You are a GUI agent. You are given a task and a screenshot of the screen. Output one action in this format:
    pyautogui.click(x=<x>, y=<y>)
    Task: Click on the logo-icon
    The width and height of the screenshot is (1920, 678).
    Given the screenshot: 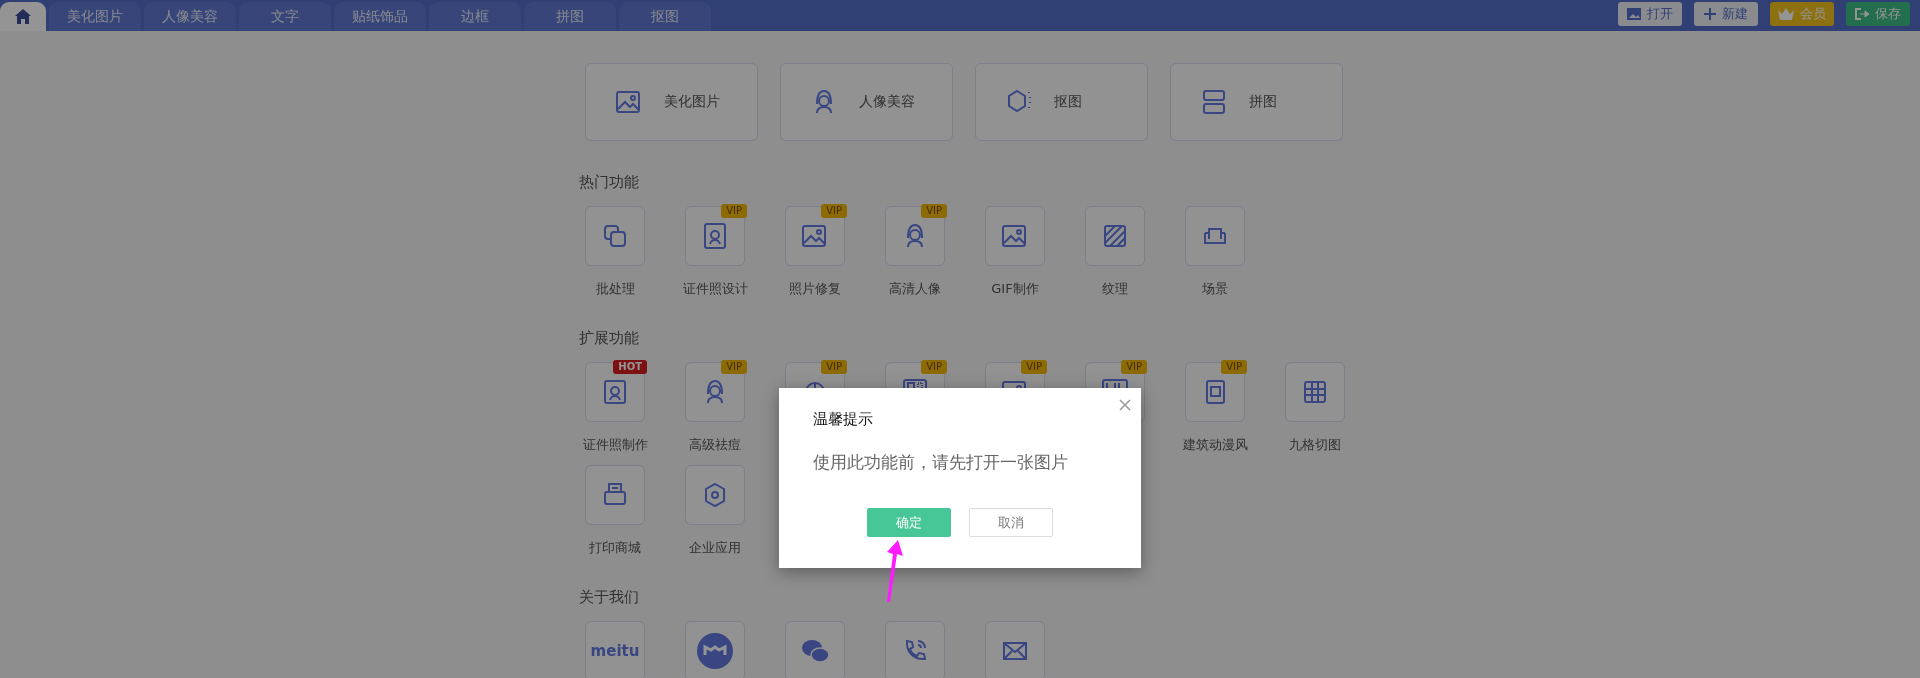 What is the action you would take?
    pyautogui.click(x=715, y=651)
    